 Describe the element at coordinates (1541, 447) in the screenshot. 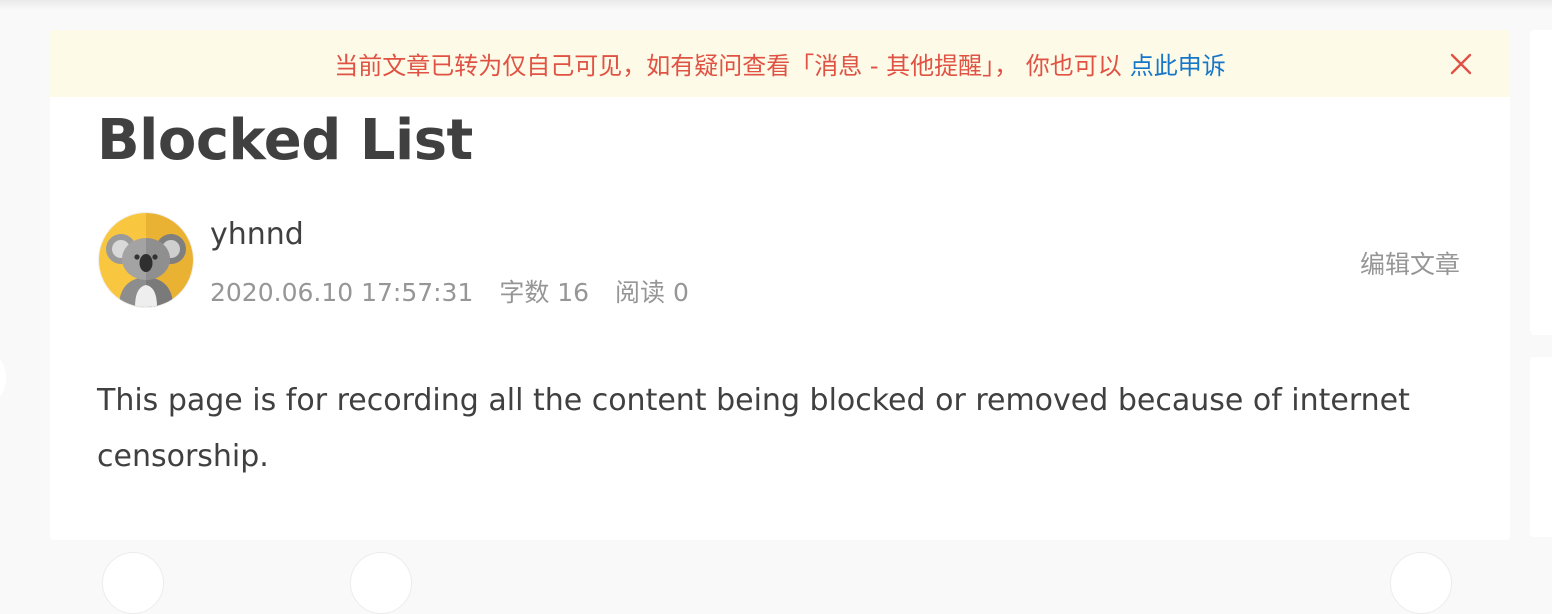

I see `right-sidebar-panel-lower` at that location.